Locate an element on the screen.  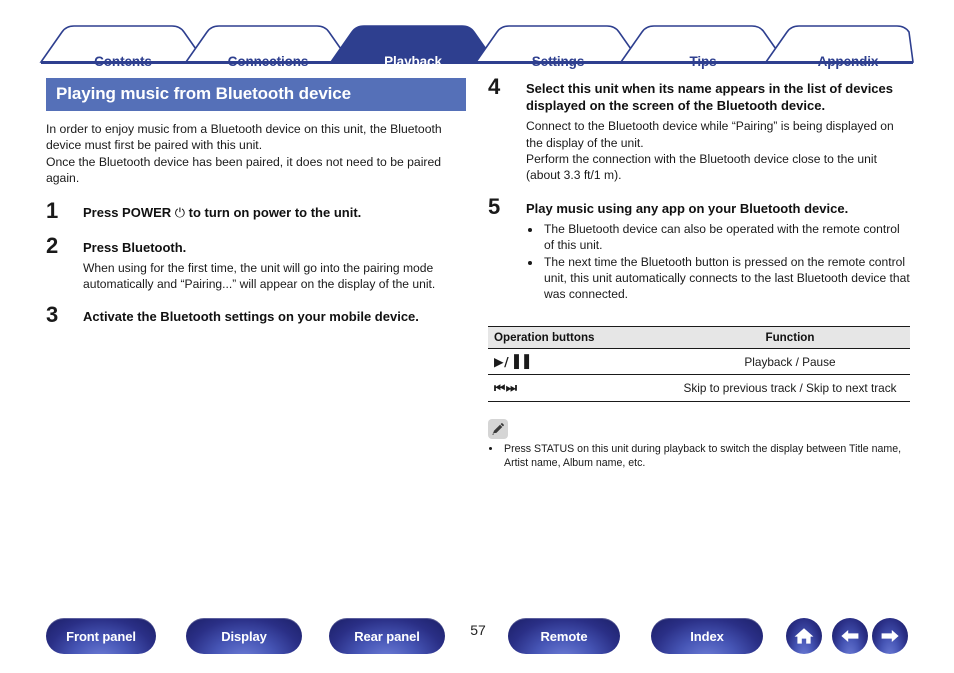
skip-track-icon: ⏮⏭ is located at coordinates (579, 388).